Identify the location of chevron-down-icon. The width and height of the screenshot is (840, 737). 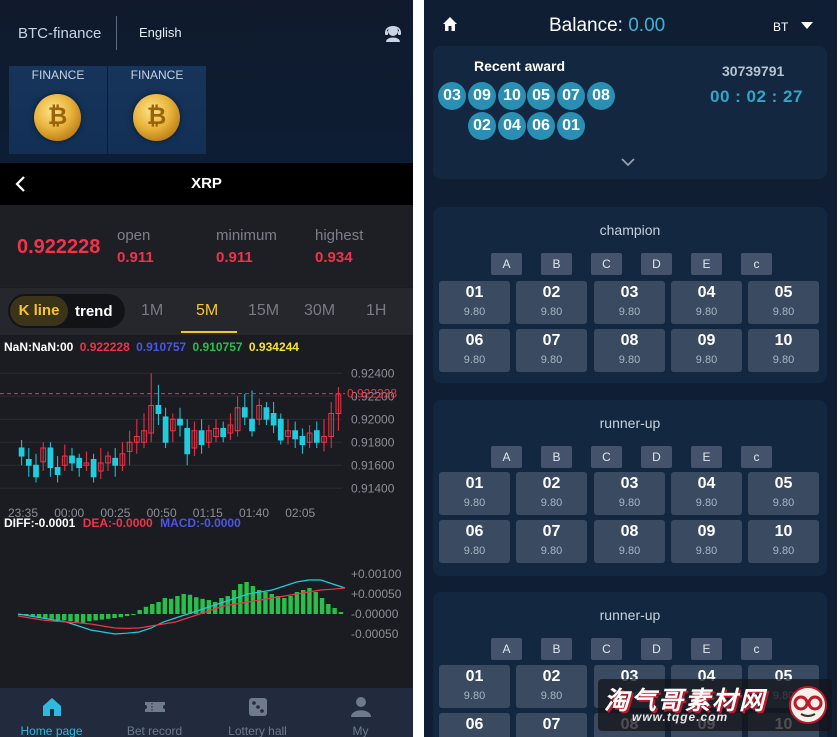
(628, 162).